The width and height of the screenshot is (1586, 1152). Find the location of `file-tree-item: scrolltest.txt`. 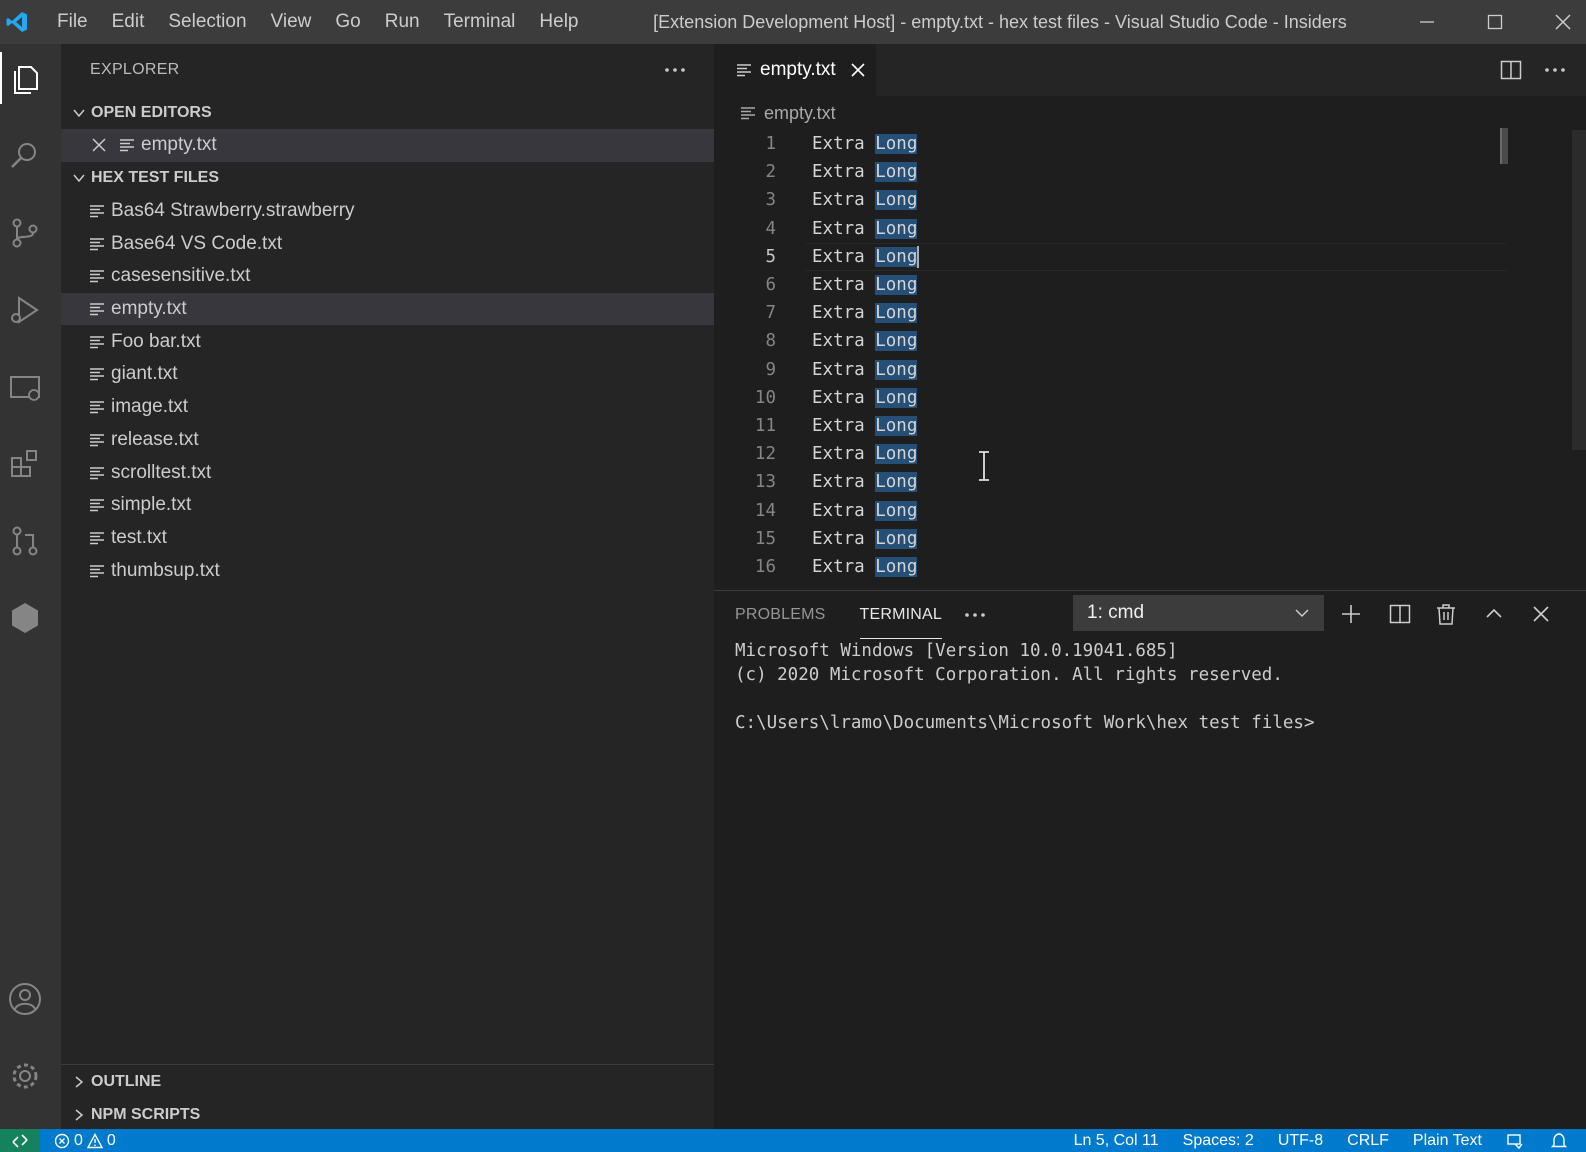

file-tree-item: scrolltest.txt is located at coordinates (387, 472).